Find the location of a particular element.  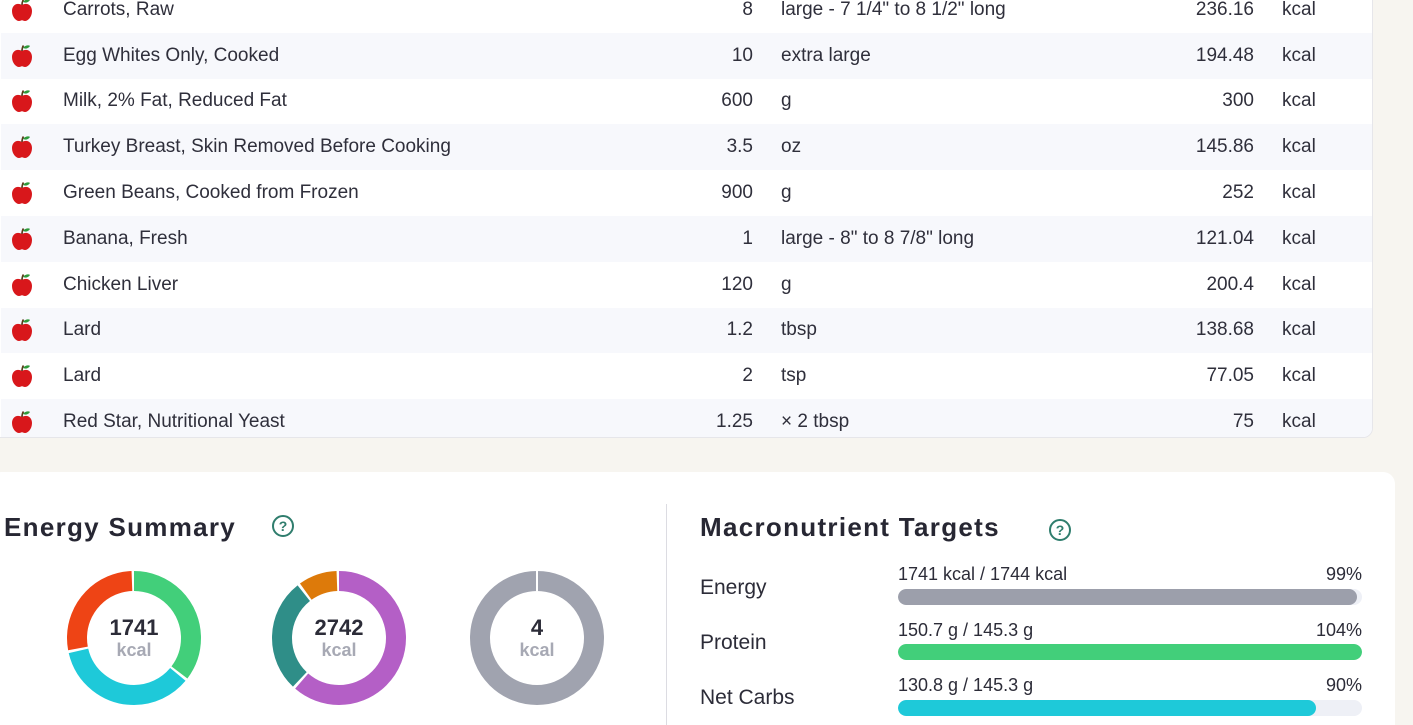

food-name: Egg Whites Only, Cooked is located at coordinates (171, 55).